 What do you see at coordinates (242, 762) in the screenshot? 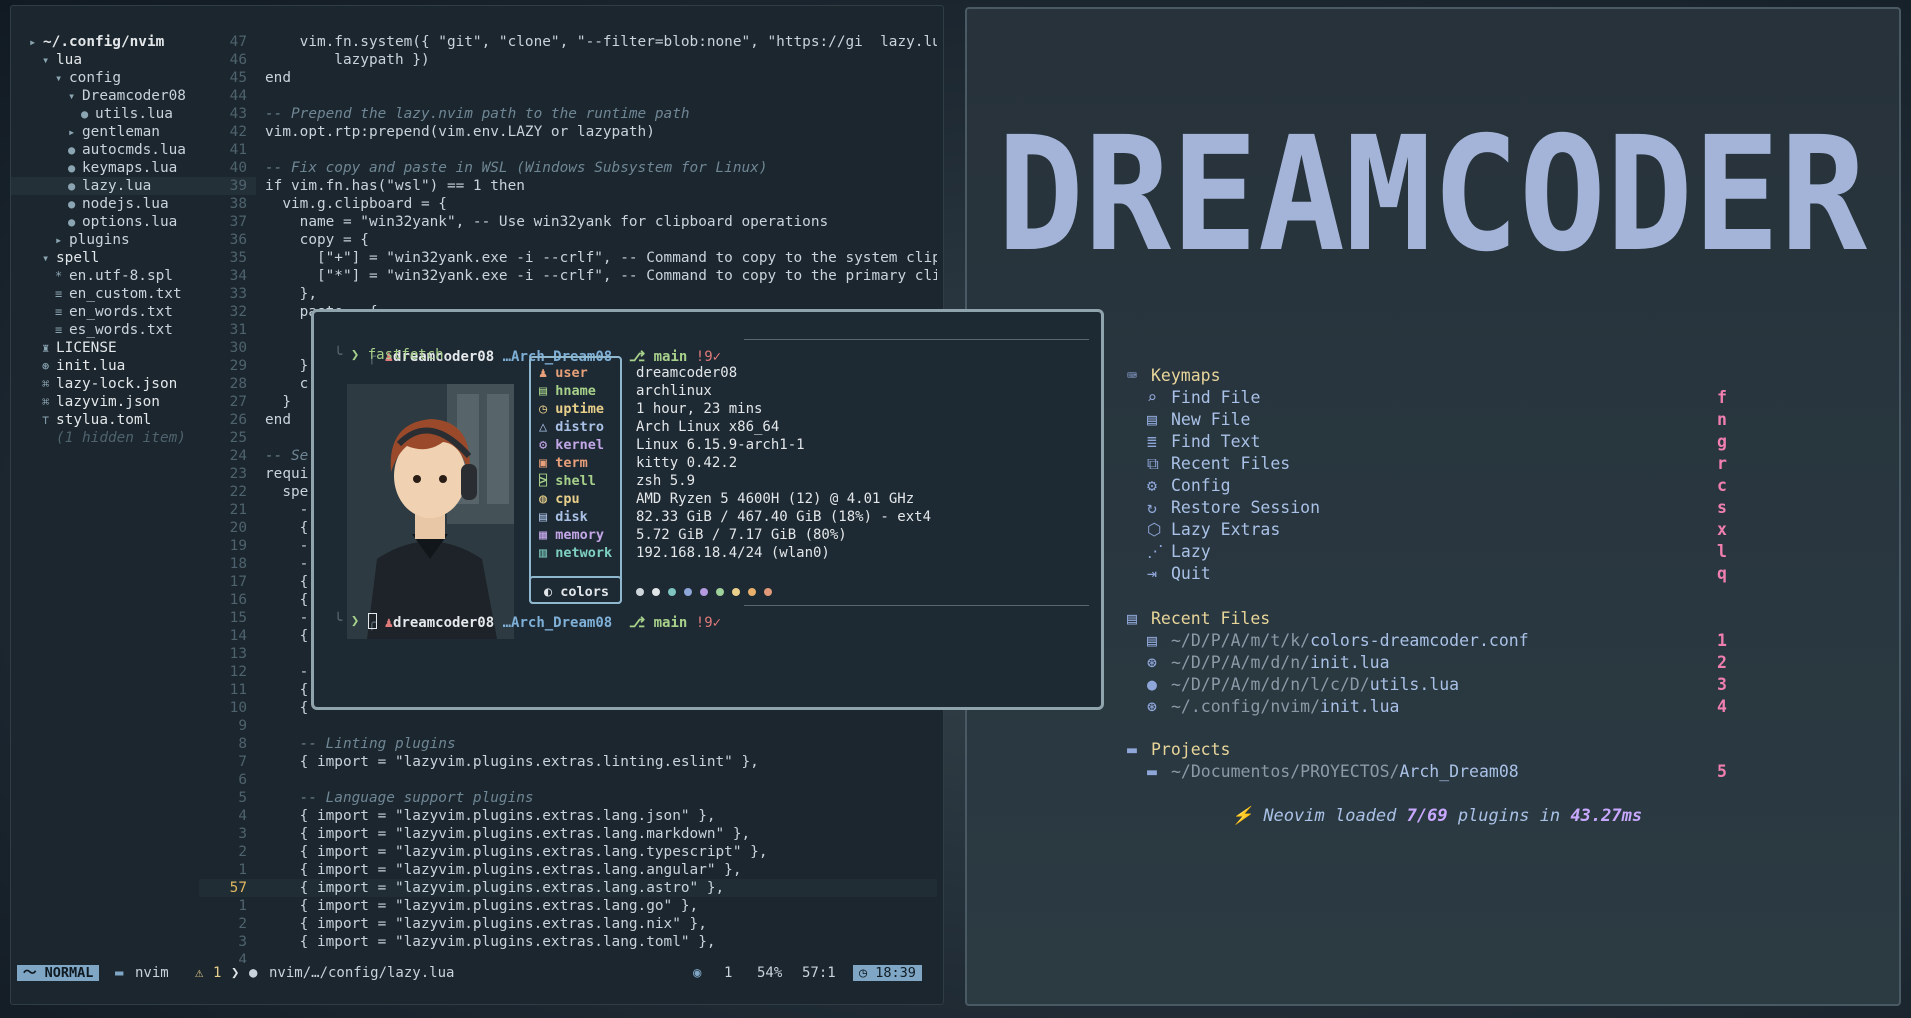
I see `line-number: 7` at bounding box center [242, 762].